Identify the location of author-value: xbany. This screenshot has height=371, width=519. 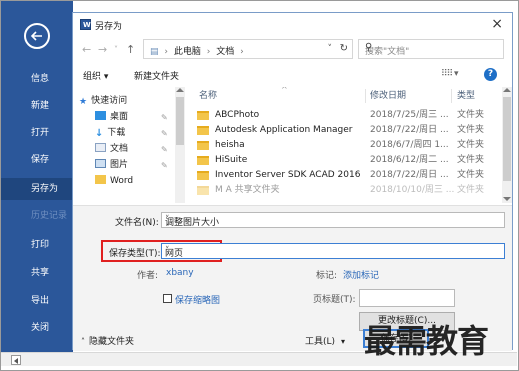
(180, 273).